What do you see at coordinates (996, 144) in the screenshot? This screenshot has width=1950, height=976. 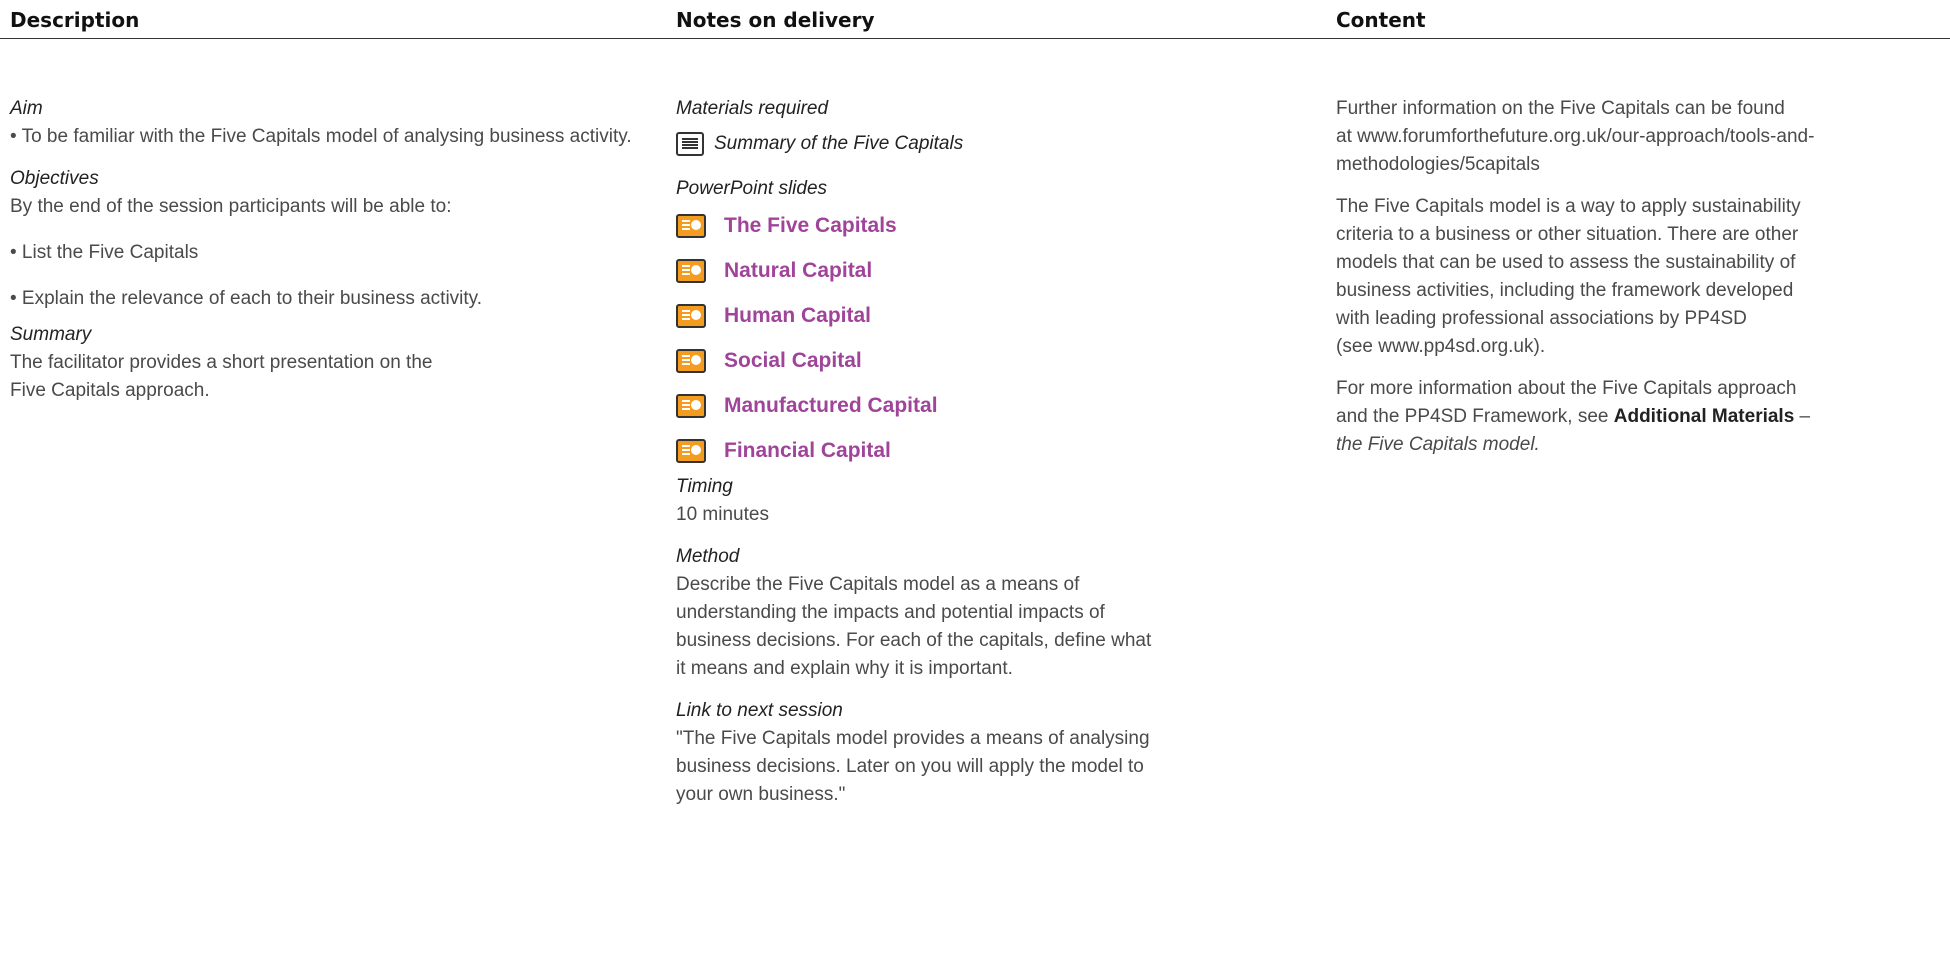 I see `material-item: Summary of the Five Capitals` at bounding box center [996, 144].